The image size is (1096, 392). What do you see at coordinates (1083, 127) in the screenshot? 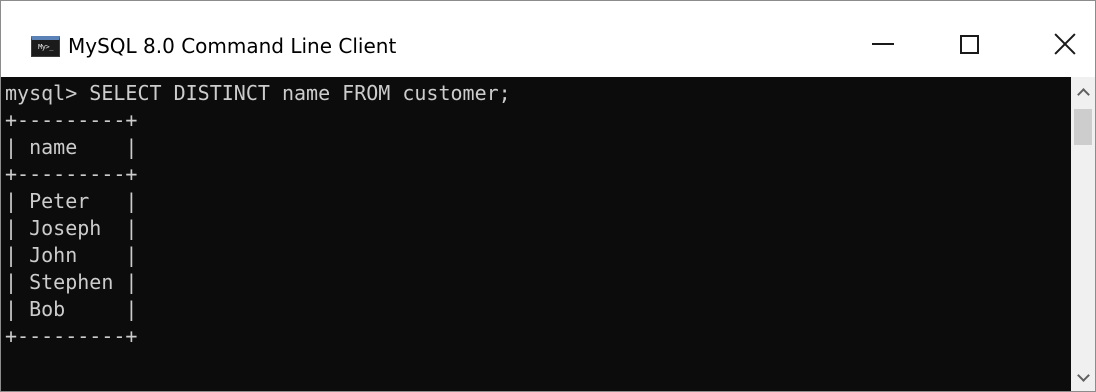
I see `scrollbar-thumb` at bounding box center [1083, 127].